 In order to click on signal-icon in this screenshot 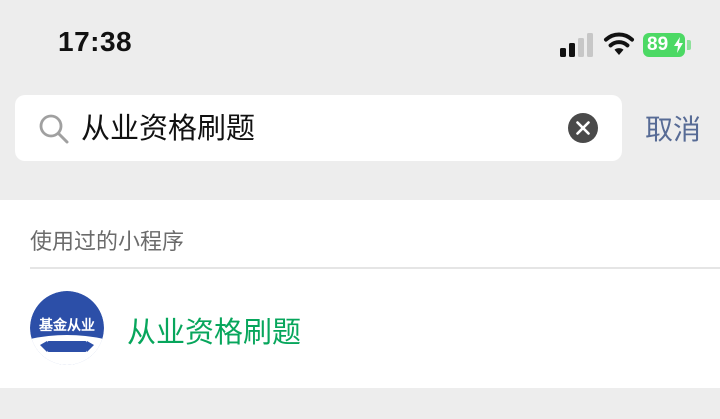, I will do `click(576, 45)`.